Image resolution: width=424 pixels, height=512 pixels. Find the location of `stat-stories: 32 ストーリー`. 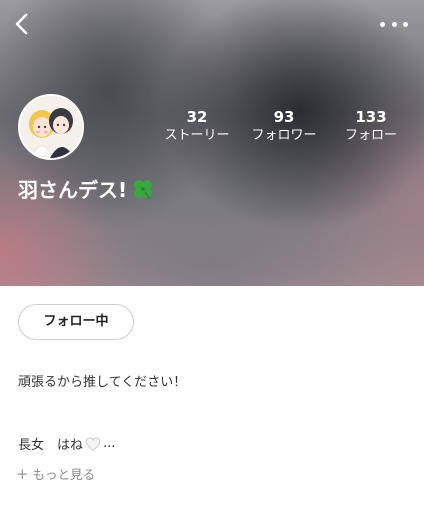

stat-stories: 32 ストーリー is located at coordinates (197, 126).